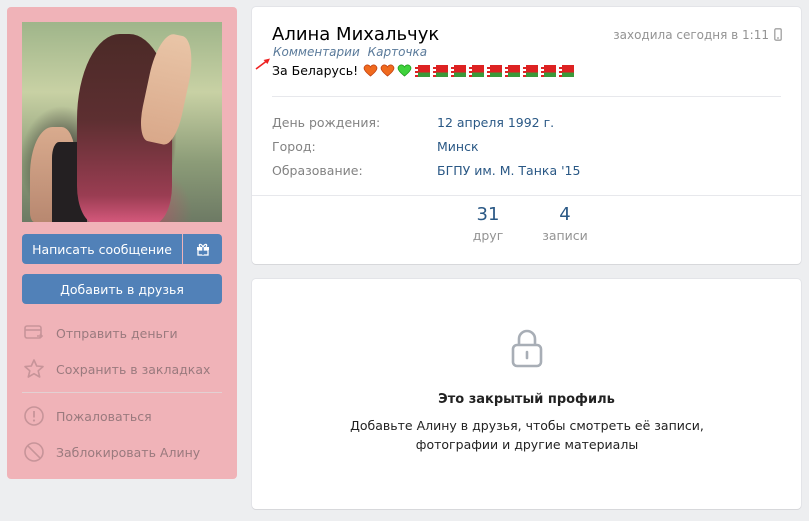 The width and height of the screenshot is (809, 521). What do you see at coordinates (458, 146) in the screenshot?
I see `info-value: Минск` at bounding box center [458, 146].